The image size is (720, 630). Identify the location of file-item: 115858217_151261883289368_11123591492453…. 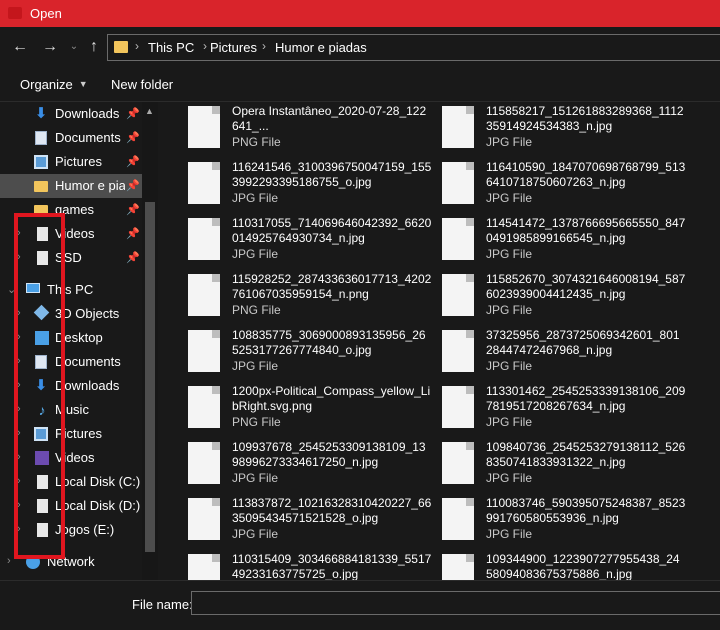
(567, 131).